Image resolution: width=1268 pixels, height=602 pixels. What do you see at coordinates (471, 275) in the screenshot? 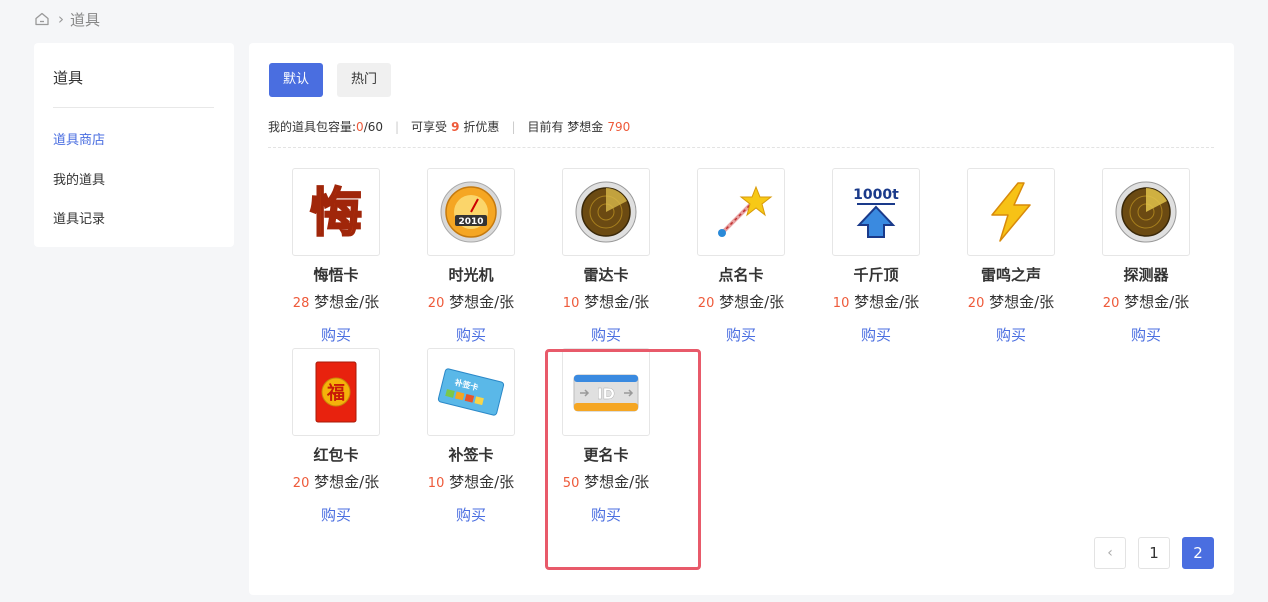
I see `item-name: 时光机` at bounding box center [471, 275].